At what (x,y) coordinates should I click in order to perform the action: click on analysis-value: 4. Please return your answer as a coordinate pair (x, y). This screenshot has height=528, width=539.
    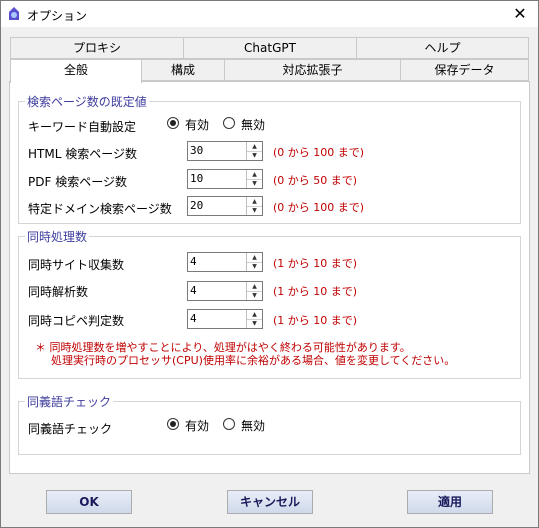
    Looking at the image, I should click on (193, 290).